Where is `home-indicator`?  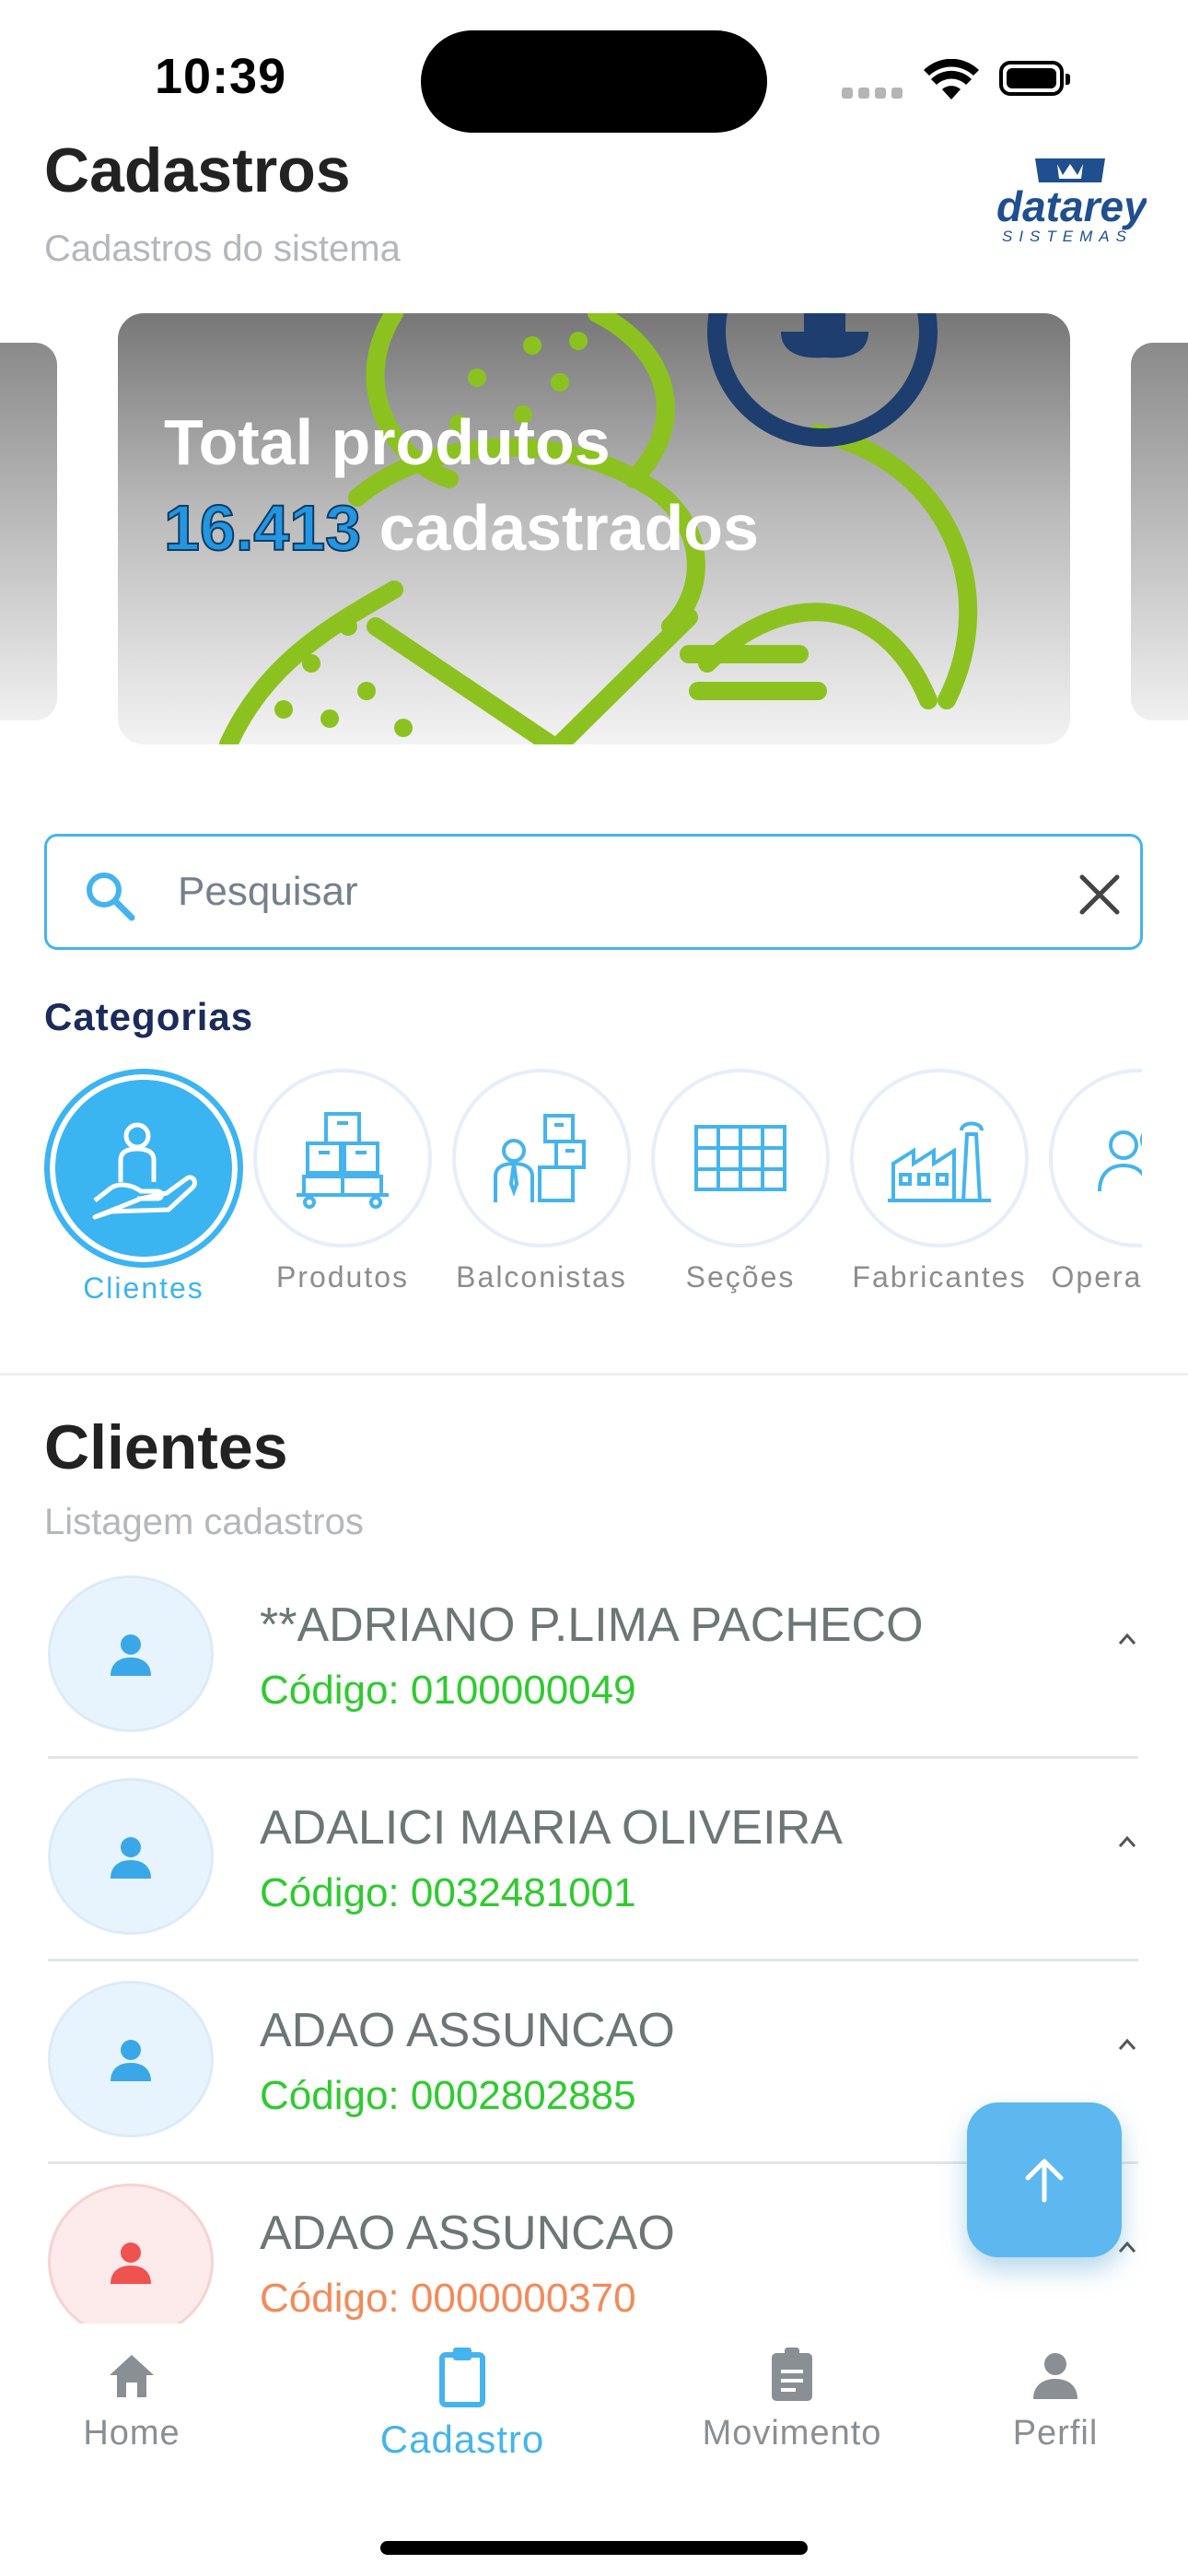 home-indicator is located at coordinates (594, 2548).